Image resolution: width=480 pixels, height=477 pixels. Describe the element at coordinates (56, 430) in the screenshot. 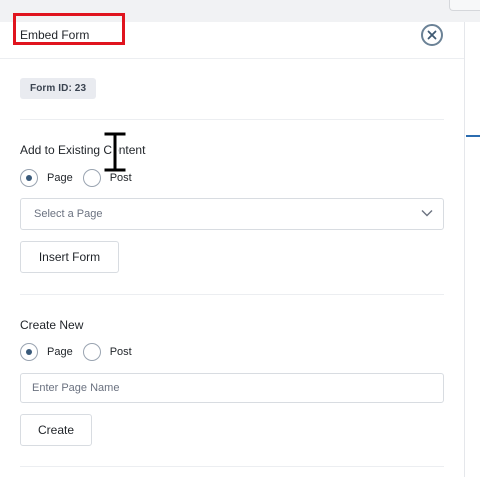

I see `create-button: Create` at that location.